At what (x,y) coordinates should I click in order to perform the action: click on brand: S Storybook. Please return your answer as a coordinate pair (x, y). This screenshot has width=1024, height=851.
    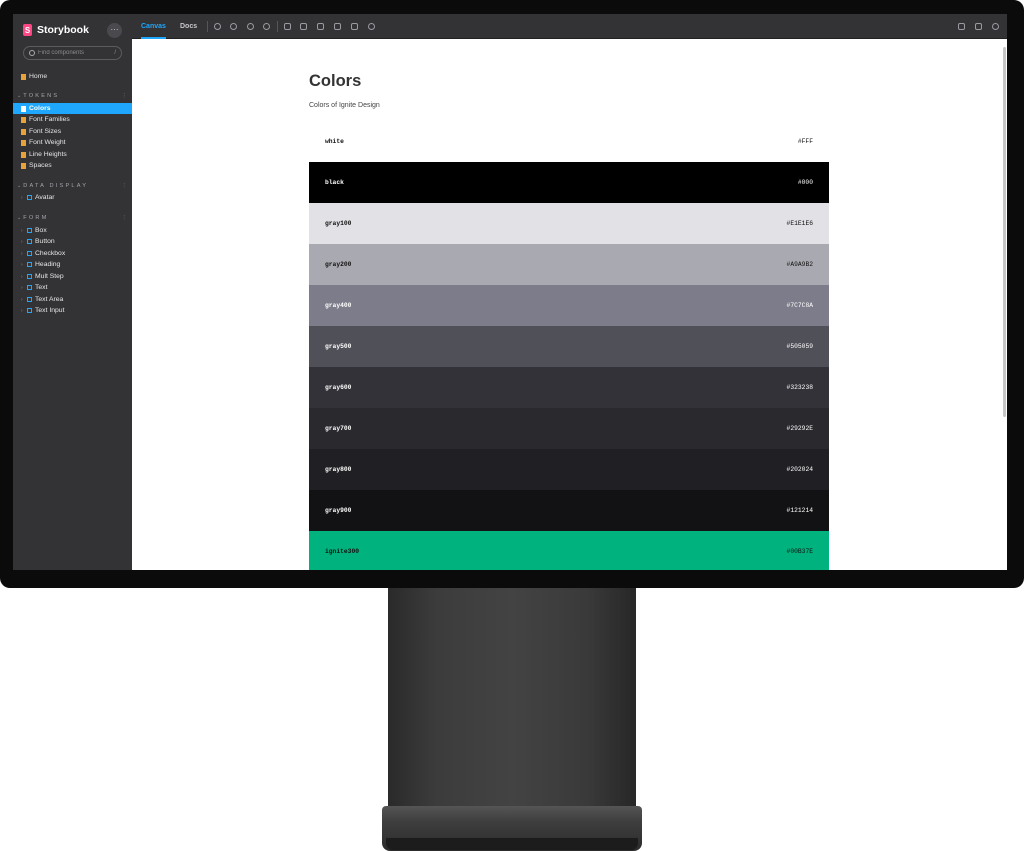
    Looking at the image, I should click on (56, 30).